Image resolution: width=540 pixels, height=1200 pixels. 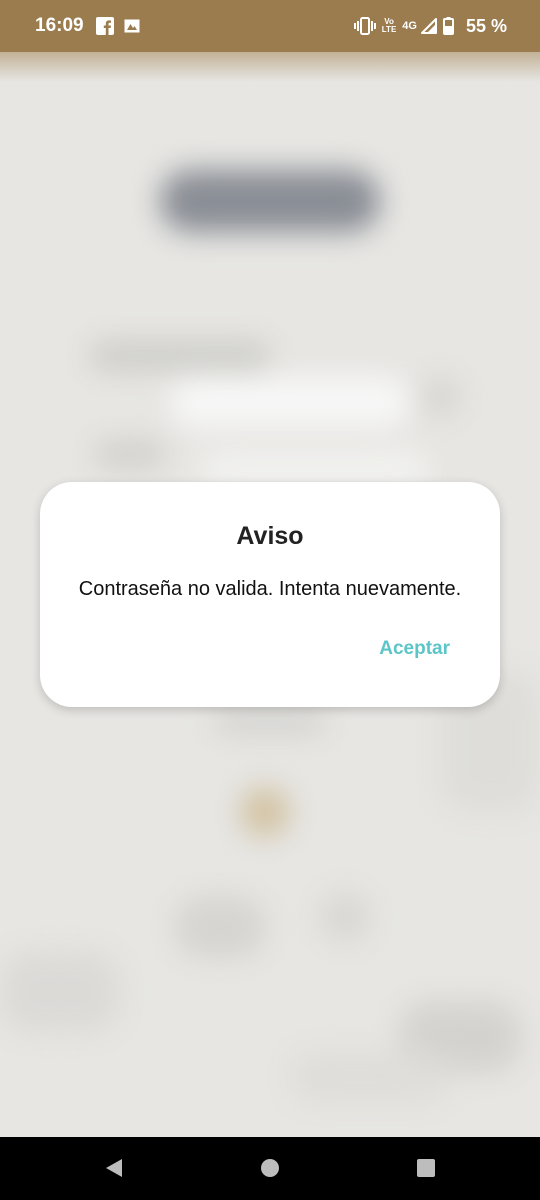 I want to click on lte-label: LTE, so click(x=389, y=29).